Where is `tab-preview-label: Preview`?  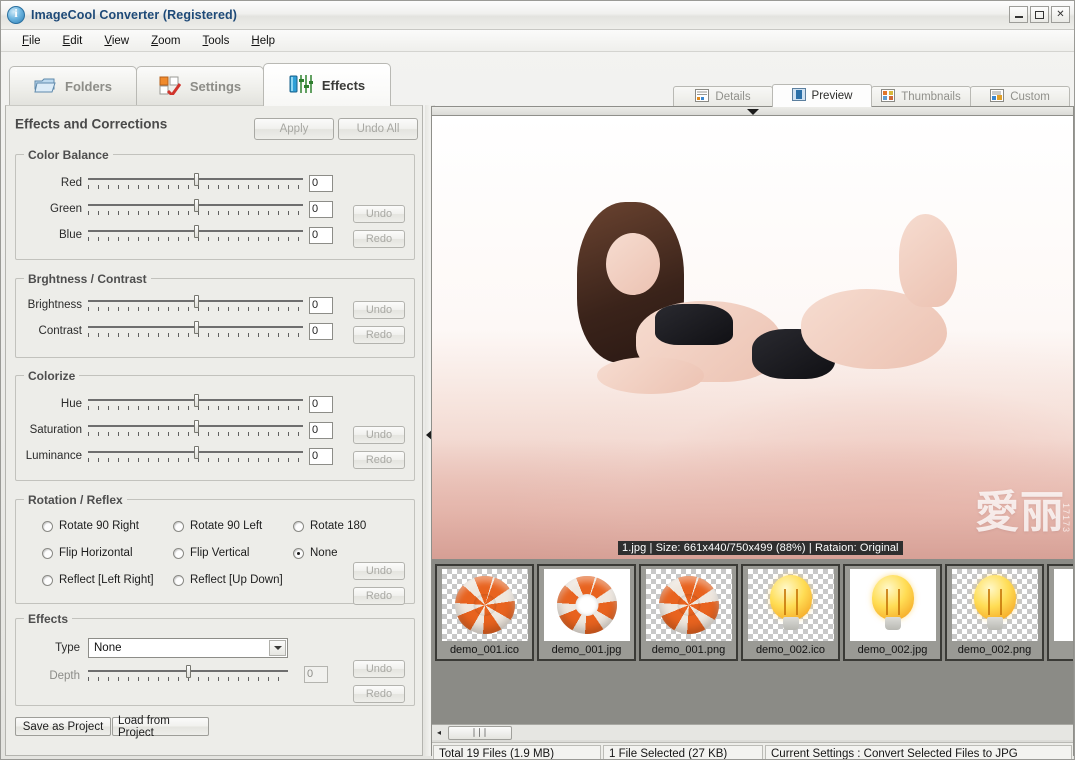
tab-preview-label: Preview is located at coordinates (832, 96).